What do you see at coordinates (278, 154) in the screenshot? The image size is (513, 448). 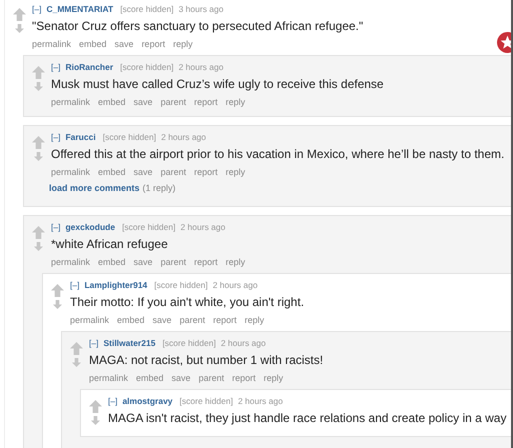 I see `comment-text: Offered this at the airport prior to his vacation in Mexico, where he’ll be nasty to them.` at bounding box center [278, 154].